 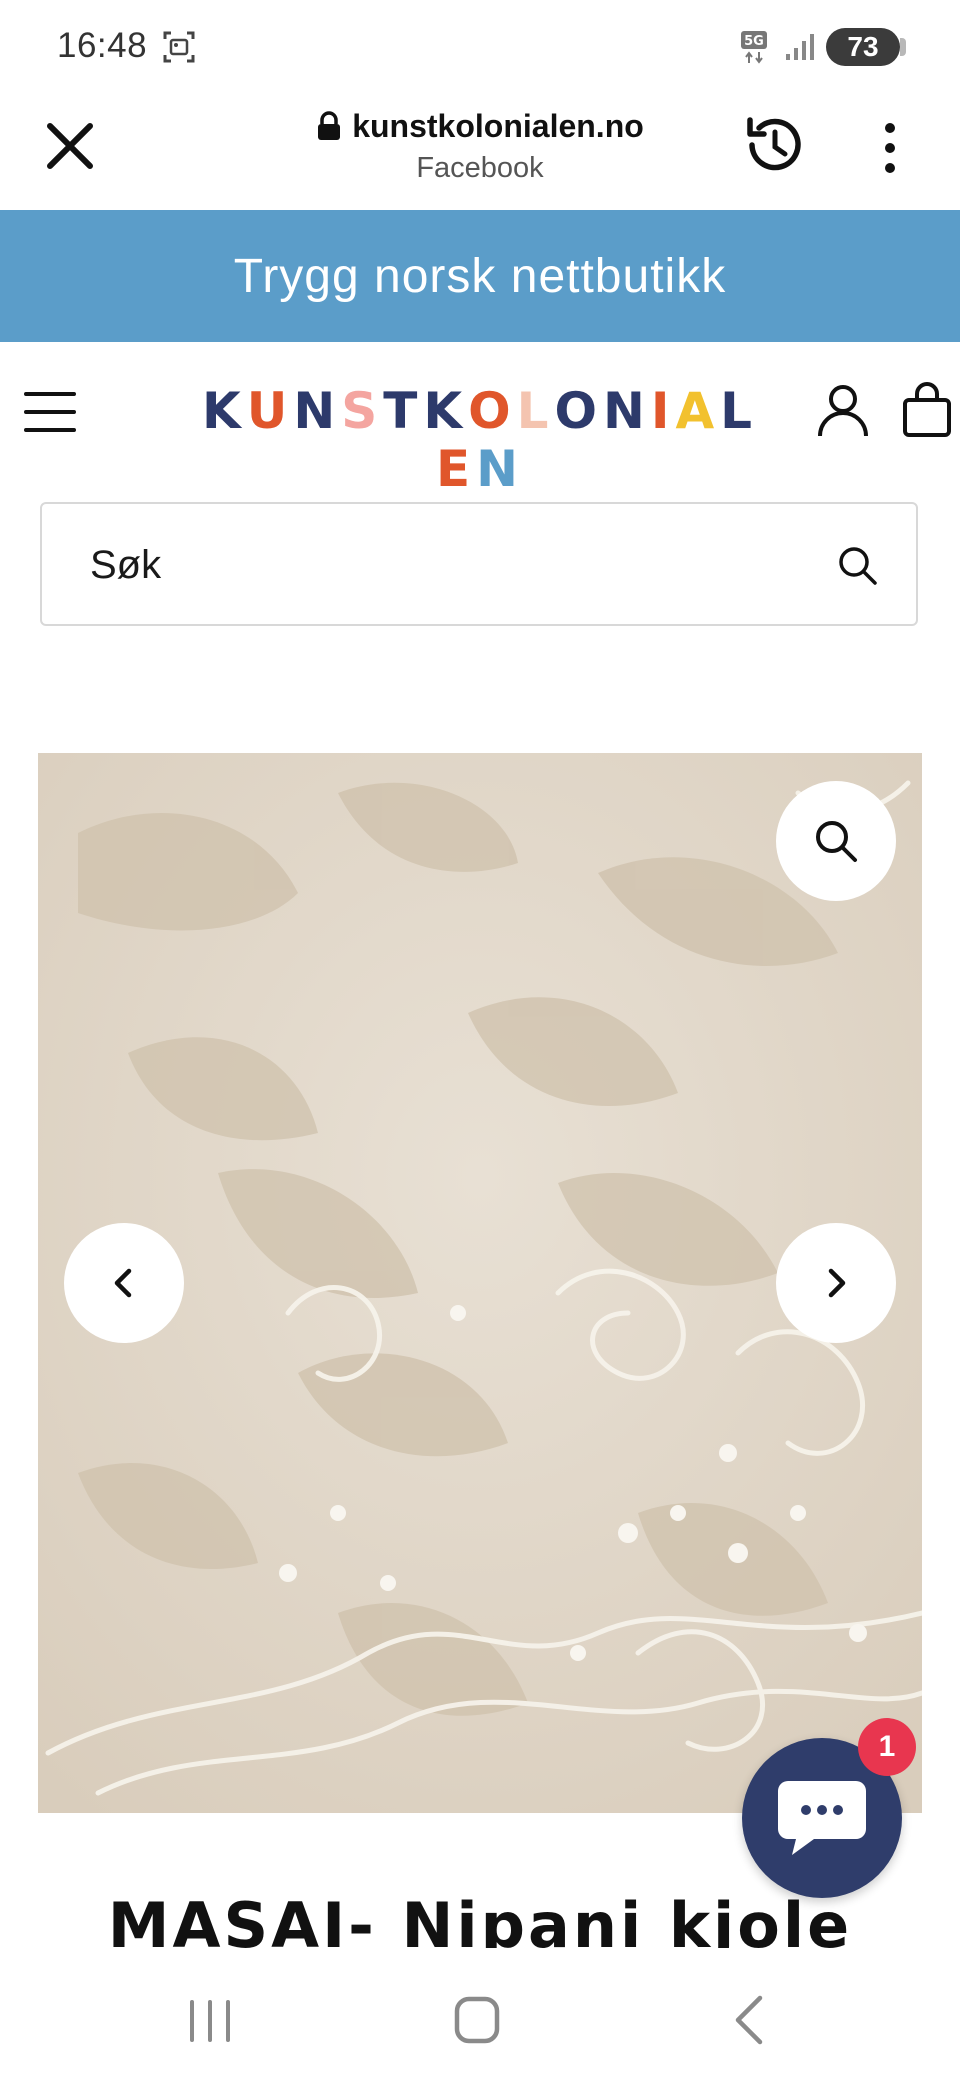 I want to click on logo-letter: U, so click(x=270, y=411).